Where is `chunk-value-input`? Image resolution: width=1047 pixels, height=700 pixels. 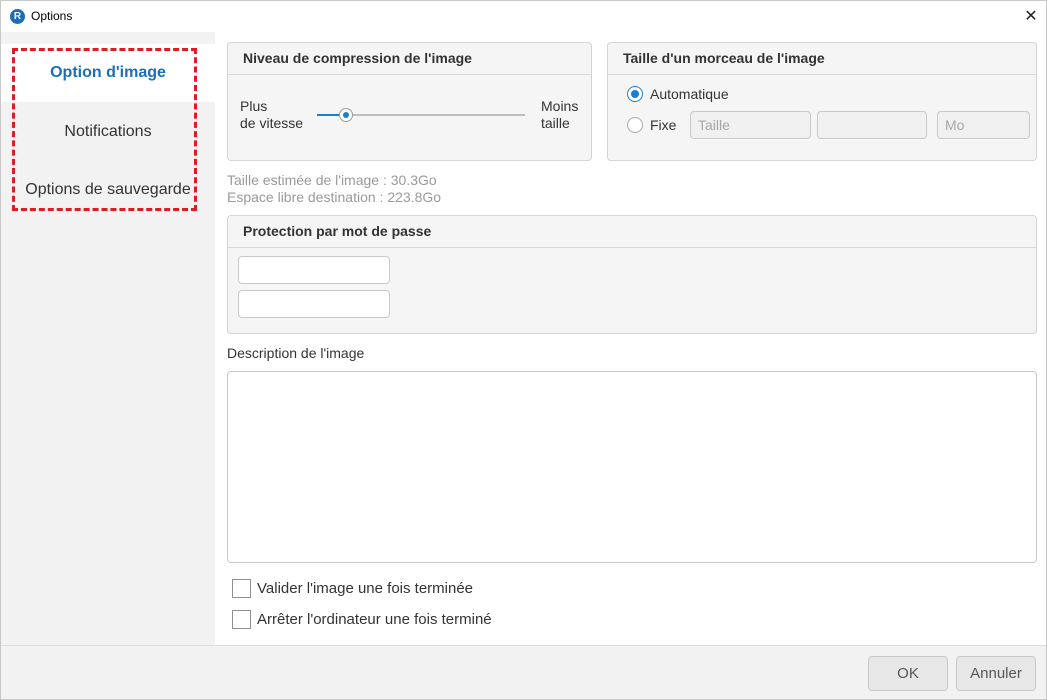
chunk-value-input is located at coordinates (872, 125).